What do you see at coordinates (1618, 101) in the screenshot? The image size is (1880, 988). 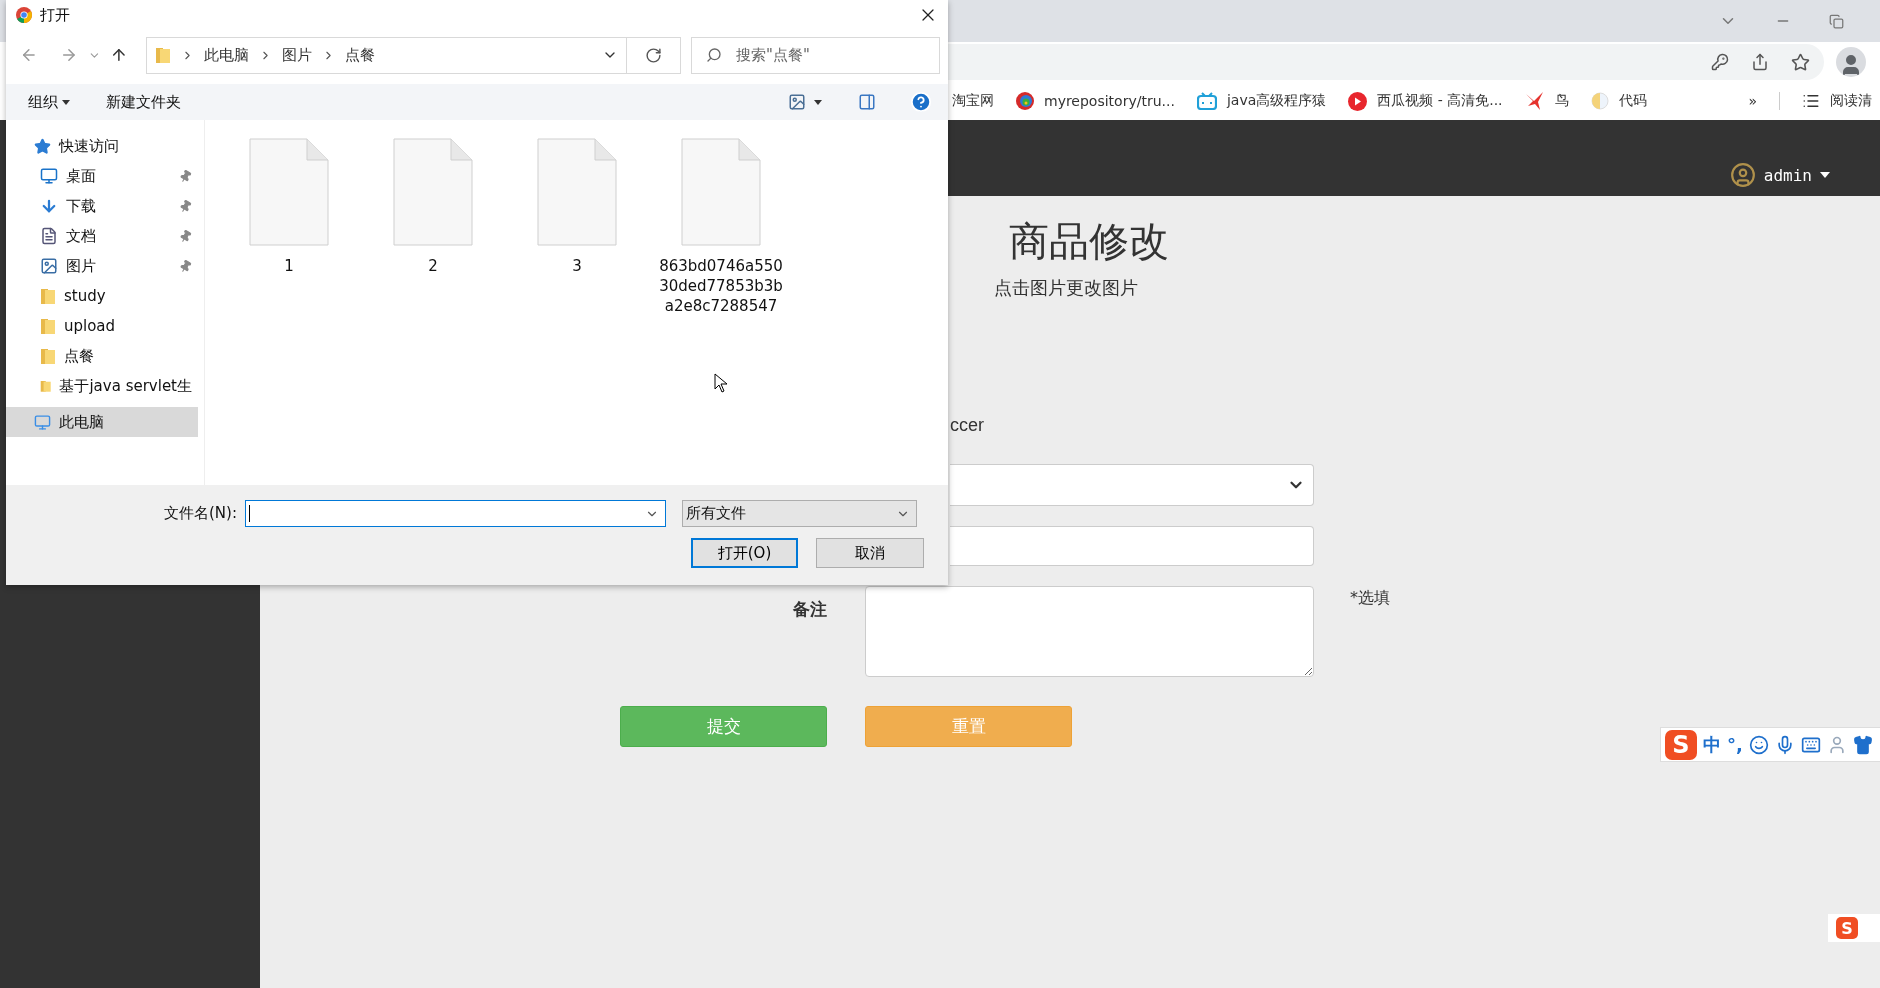 I see `bookmark-link: 代码` at bounding box center [1618, 101].